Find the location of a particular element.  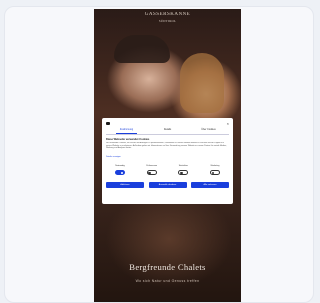

necessary-toggle-switch is located at coordinates (120, 172).